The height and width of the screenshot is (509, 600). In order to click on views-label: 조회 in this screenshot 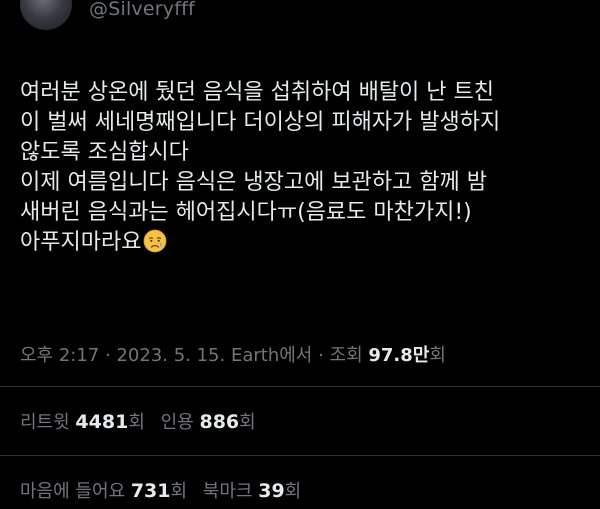, I will do `click(346, 355)`.